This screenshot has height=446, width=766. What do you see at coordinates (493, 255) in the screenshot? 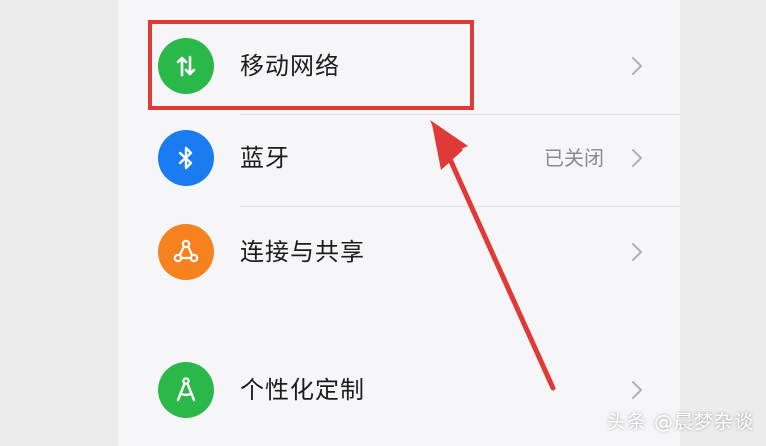
I see `annotation-arrow` at bounding box center [493, 255].